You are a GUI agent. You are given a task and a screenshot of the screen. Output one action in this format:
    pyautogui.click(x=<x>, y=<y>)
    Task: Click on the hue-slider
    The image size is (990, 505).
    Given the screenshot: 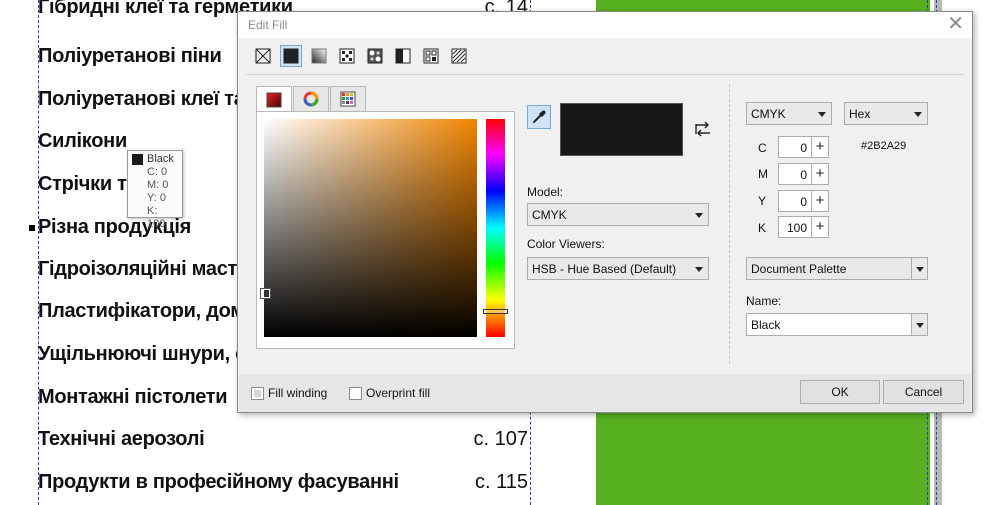 What is the action you would take?
    pyautogui.click(x=495, y=228)
    